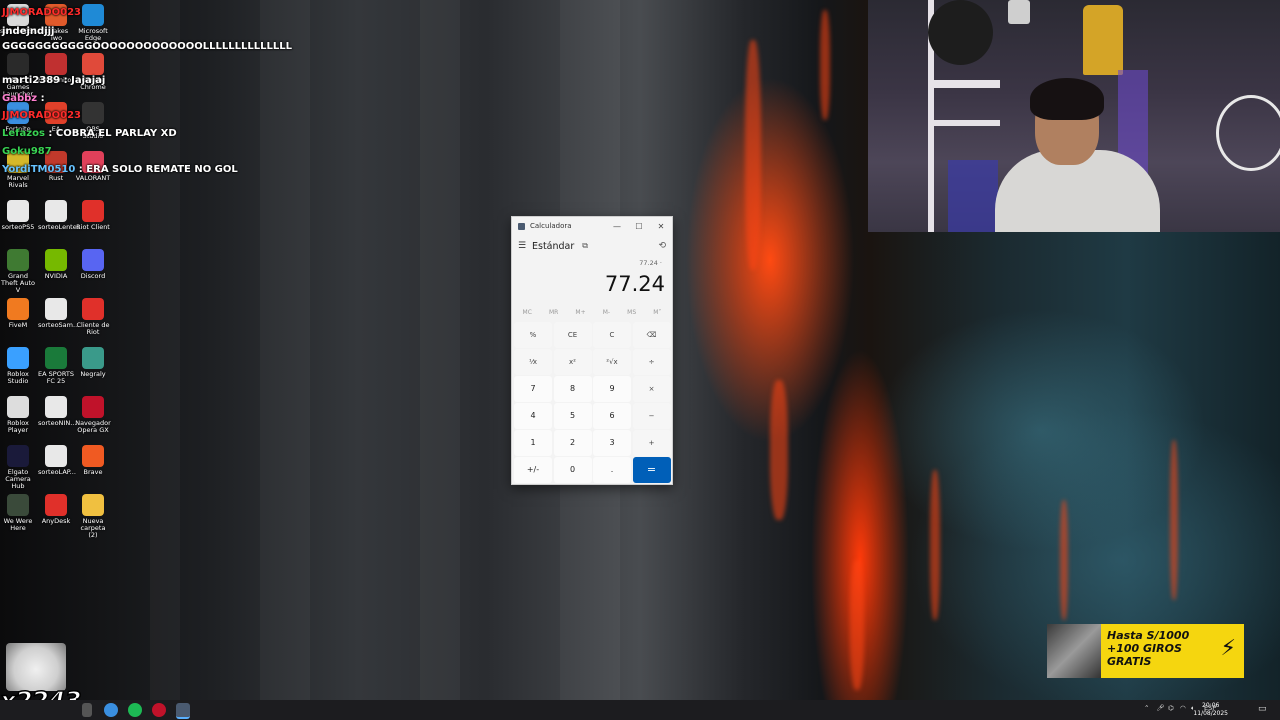 This screenshot has height=720, width=1280. I want to click on memory-button: MS, so click(631, 312).